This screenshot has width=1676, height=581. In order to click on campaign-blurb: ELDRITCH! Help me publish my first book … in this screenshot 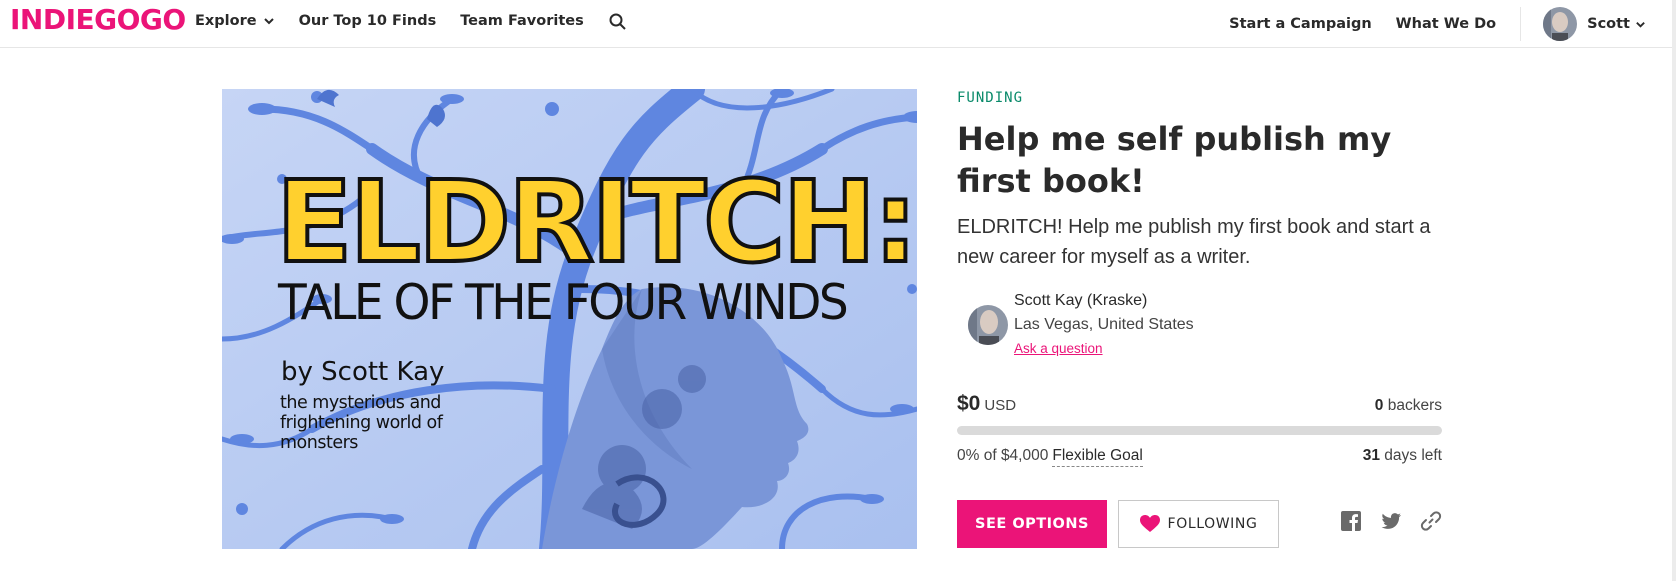, I will do `click(1194, 242)`.